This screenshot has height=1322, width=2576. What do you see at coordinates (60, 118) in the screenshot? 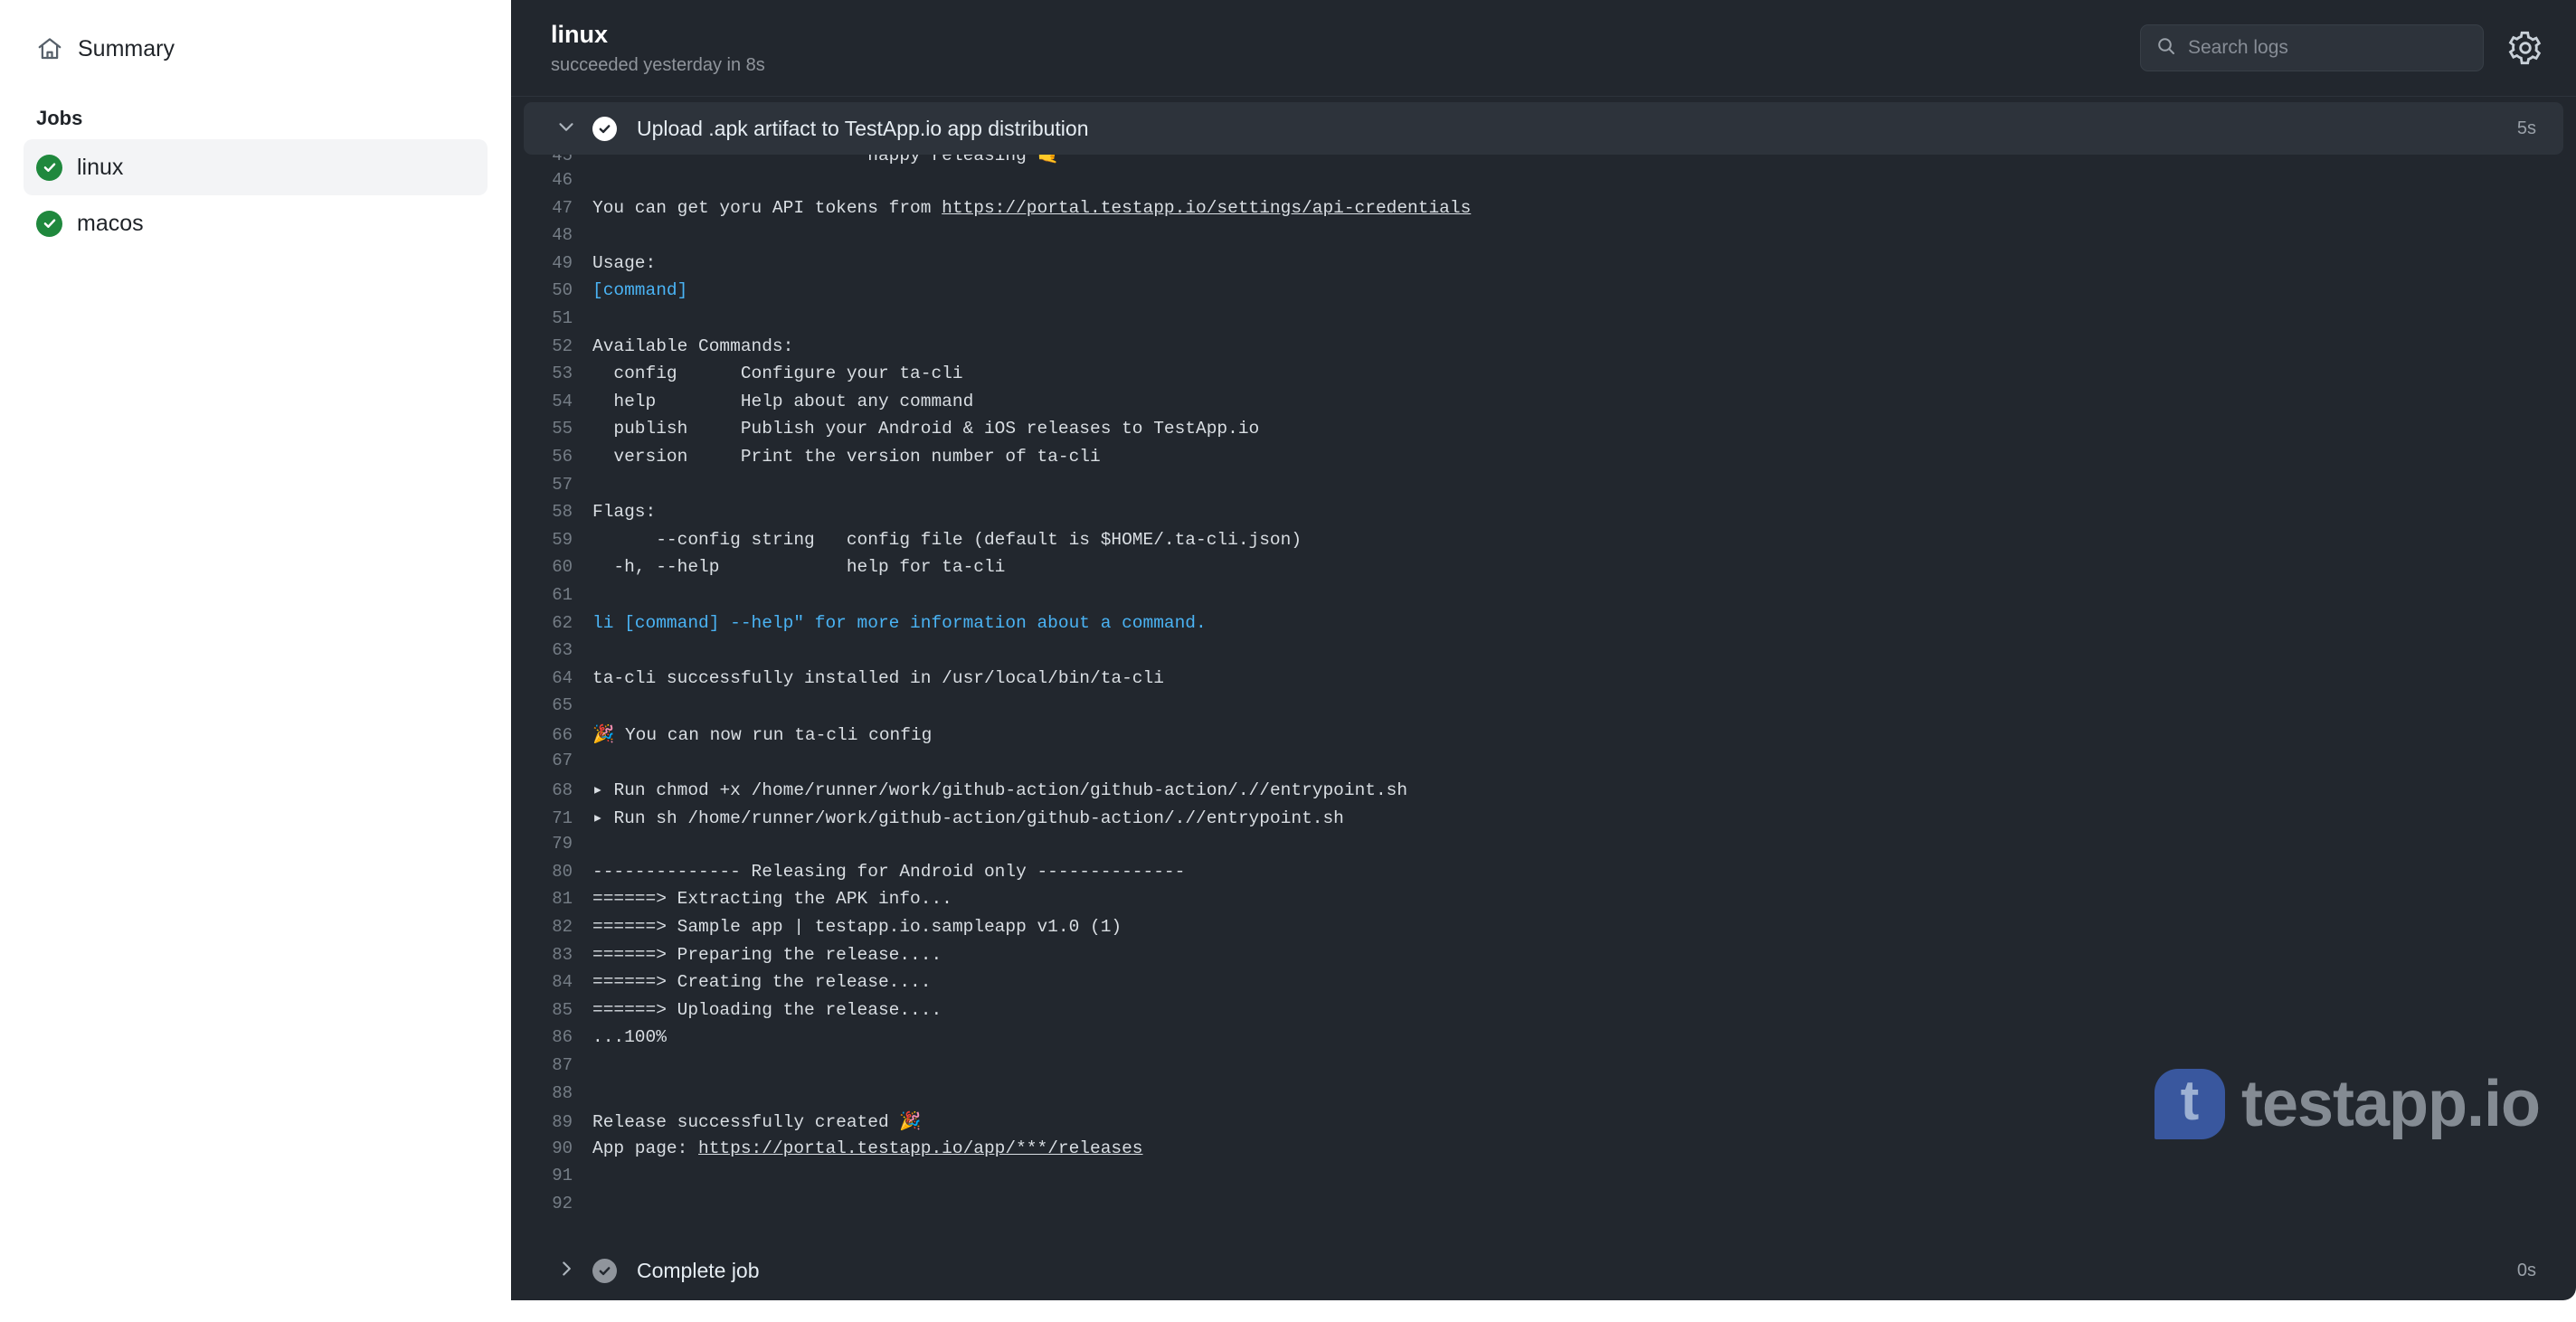
I see `jobs-heading: Jobs` at bounding box center [60, 118].